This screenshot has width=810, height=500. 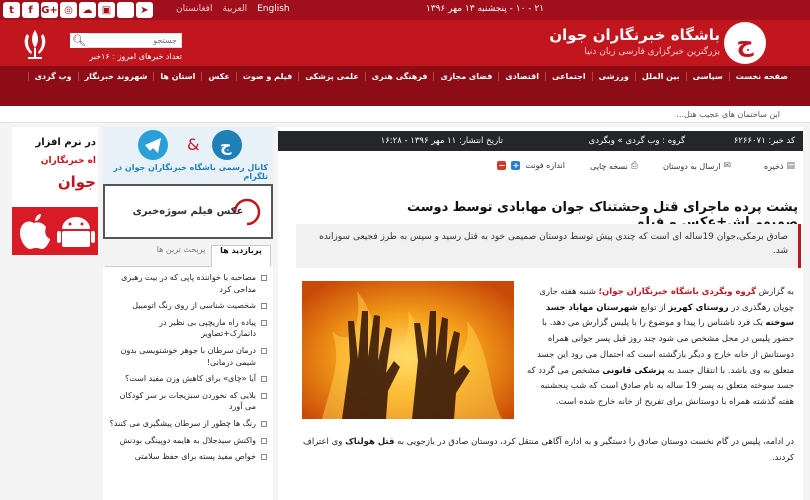 I want to click on nav-sub-strip, so click(x=405, y=96).